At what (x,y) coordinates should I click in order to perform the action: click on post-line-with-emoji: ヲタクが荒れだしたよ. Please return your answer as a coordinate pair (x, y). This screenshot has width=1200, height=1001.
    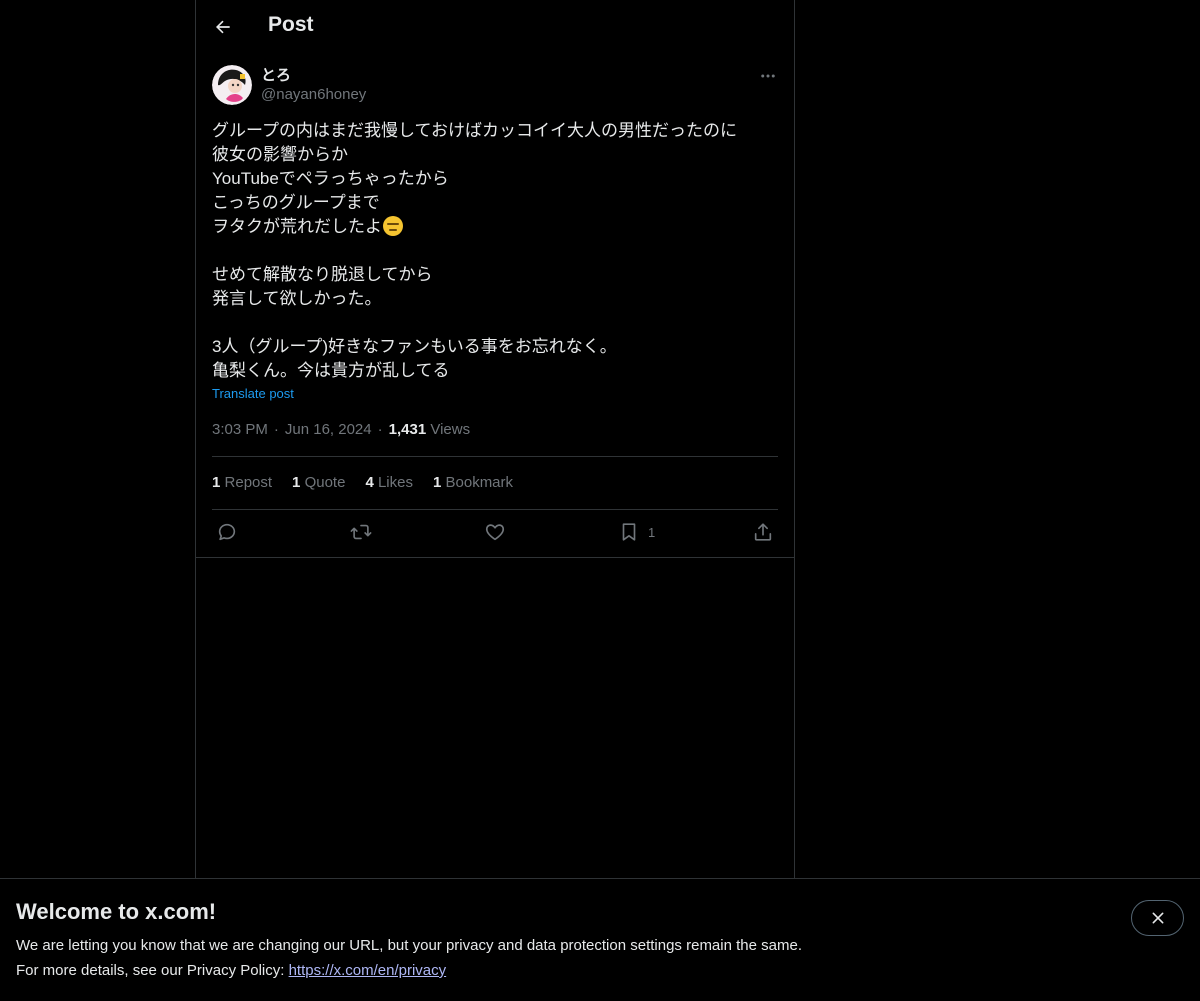
    Looking at the image, I should click on (495, 227).